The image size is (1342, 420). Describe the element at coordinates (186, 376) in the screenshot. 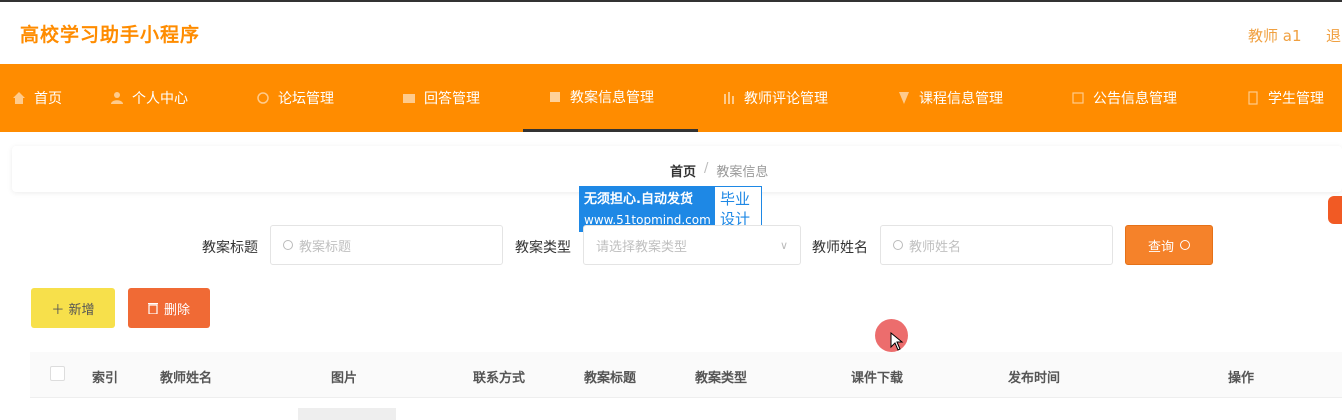

I see `column-header: 教师姓名` at that location.